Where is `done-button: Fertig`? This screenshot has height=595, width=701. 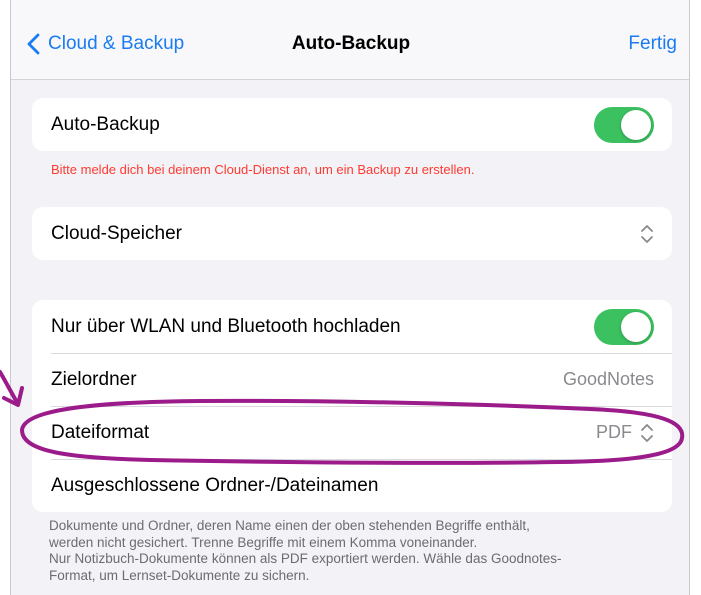 done-button: Fertig is located at coordinates (652, 44).